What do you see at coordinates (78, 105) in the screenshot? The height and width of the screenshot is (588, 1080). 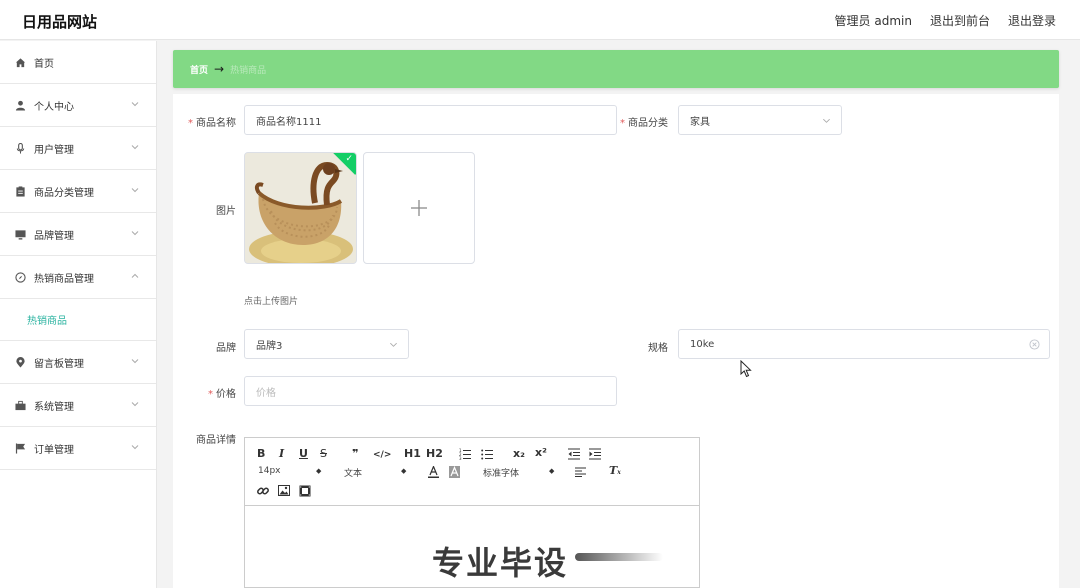 I see `sidebar-item-personal-center: 个人中心` at bounding box center [78, 105].